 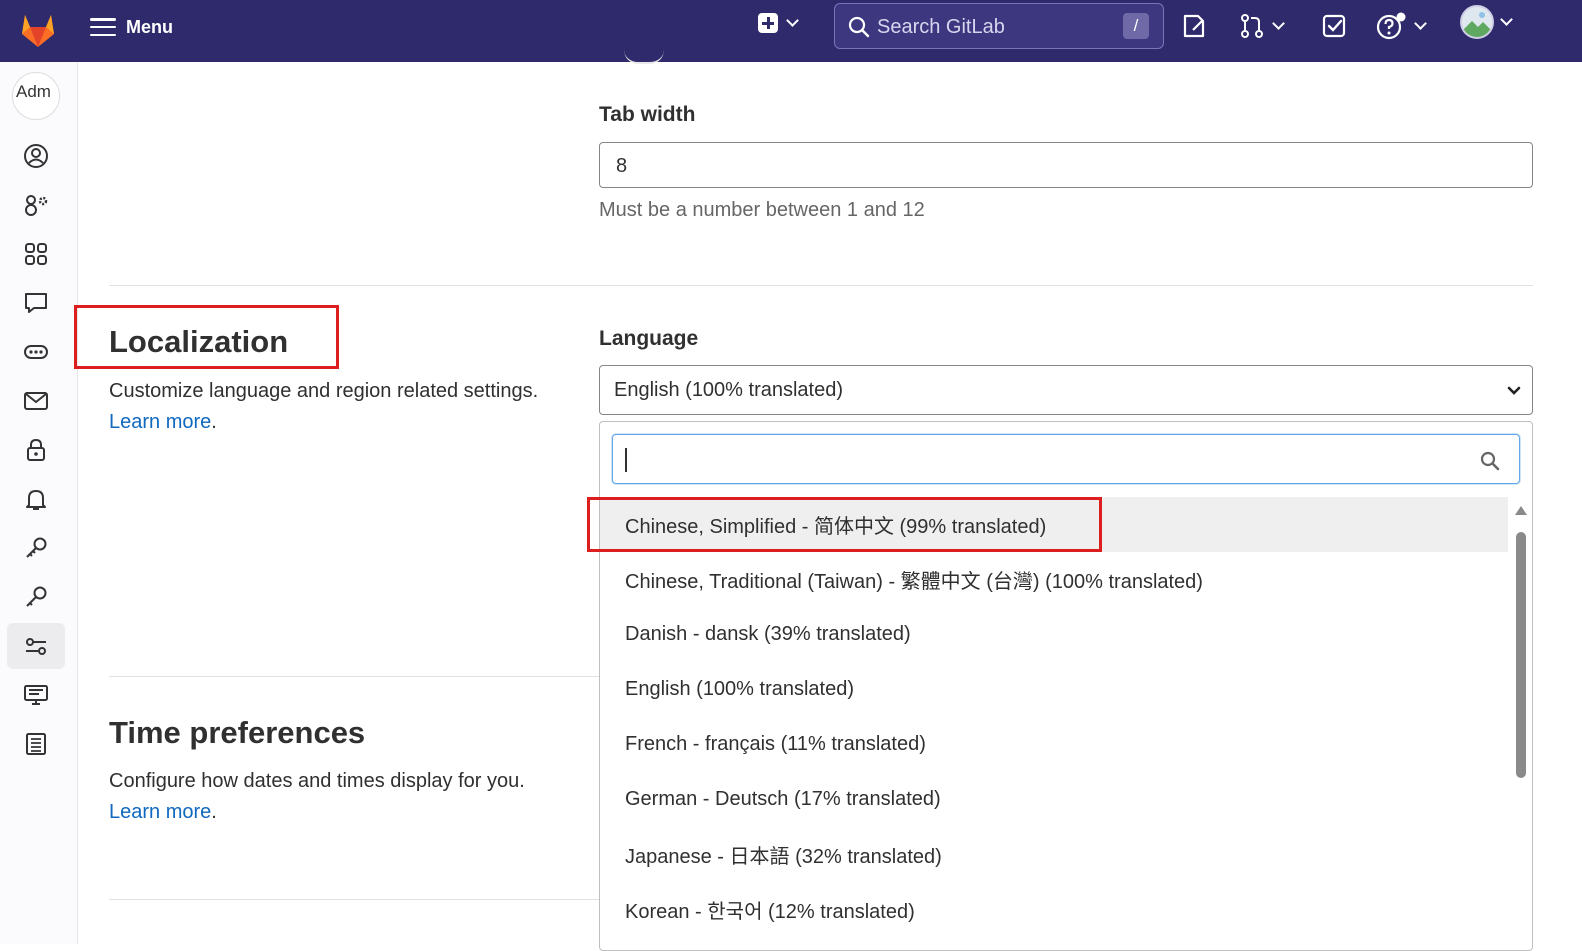 I want to click on monitor-icon, so click(x=36, y=695).